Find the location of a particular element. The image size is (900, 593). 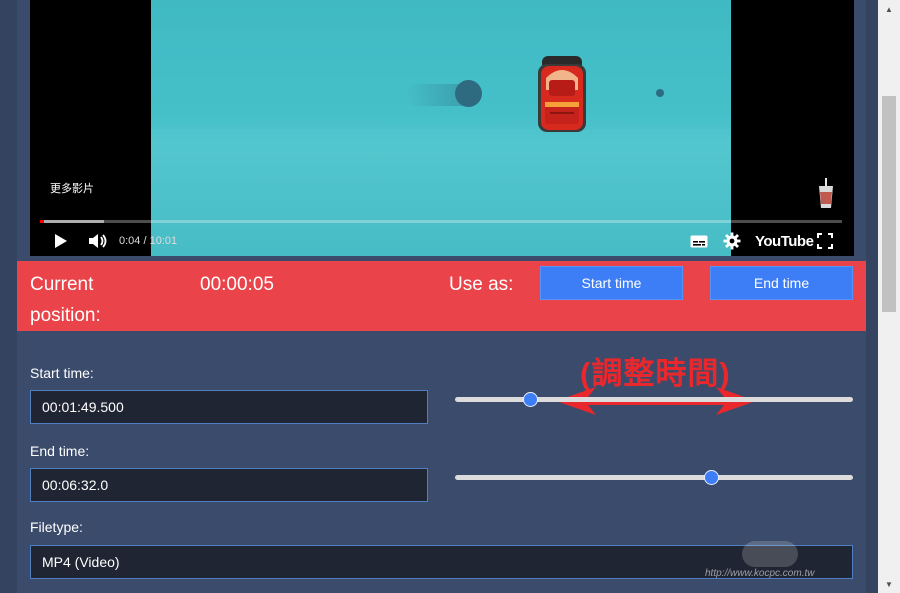

seek-bar-buffered is located at coordinates (72, 221).